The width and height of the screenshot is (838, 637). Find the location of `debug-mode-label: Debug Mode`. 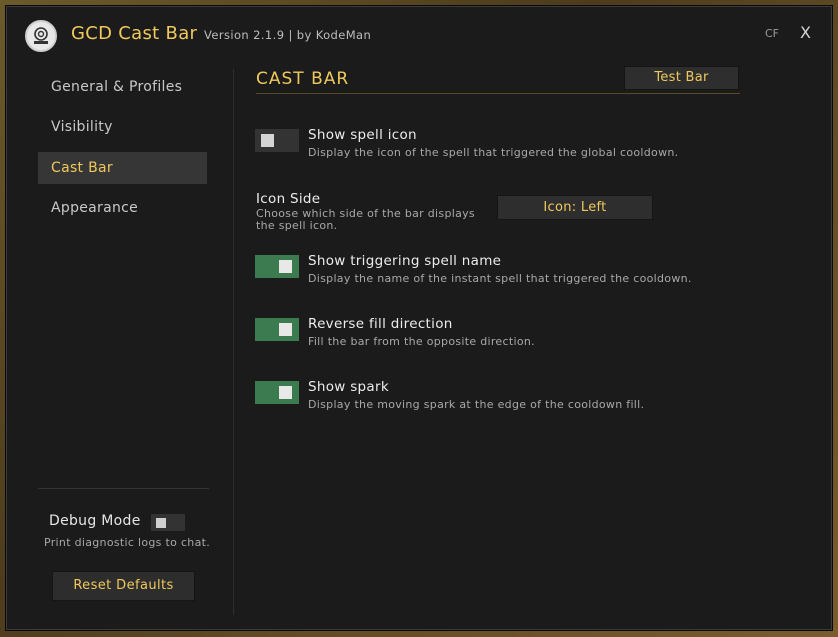

debug-mode-label: Debug Mode is located at coordinates (95, 521).